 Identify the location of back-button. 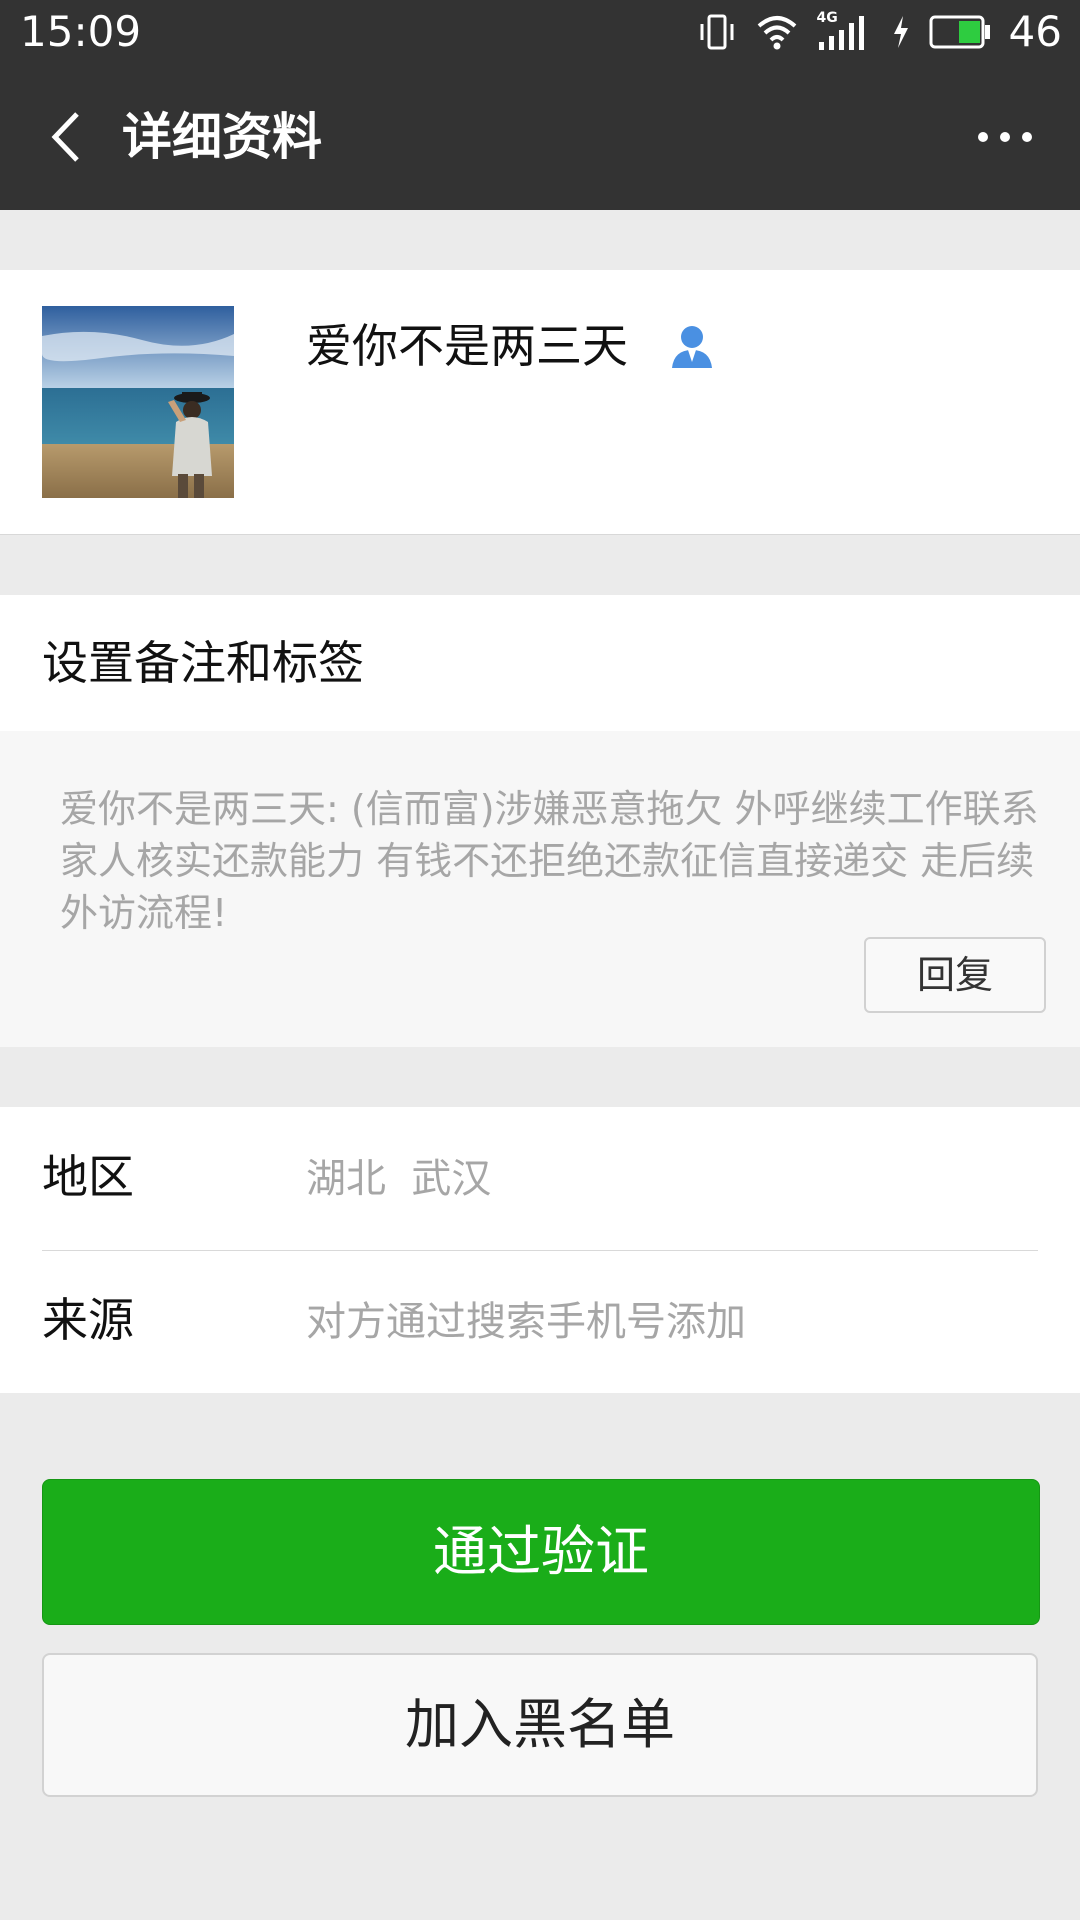
(66, 137).